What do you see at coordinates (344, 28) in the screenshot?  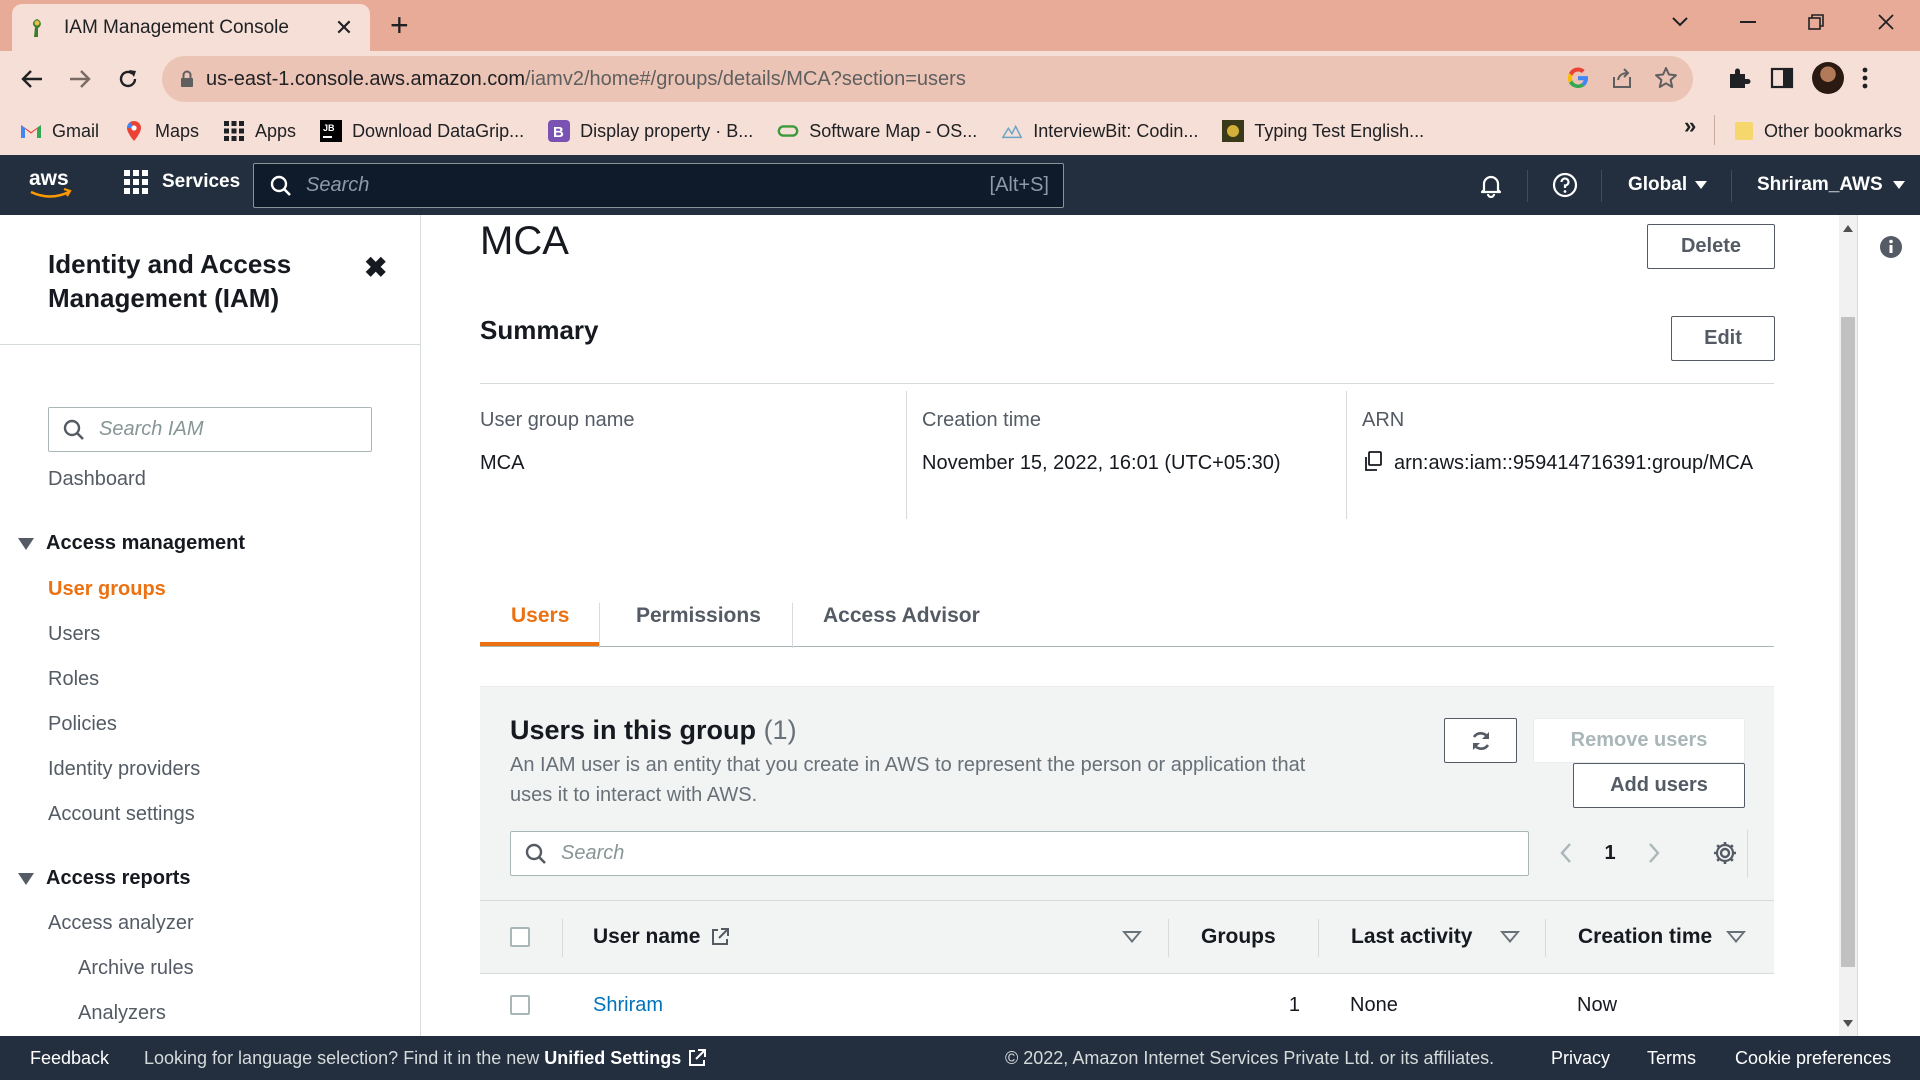 I see `tab-close-icon: ✕` at bounding box center [344, 28].